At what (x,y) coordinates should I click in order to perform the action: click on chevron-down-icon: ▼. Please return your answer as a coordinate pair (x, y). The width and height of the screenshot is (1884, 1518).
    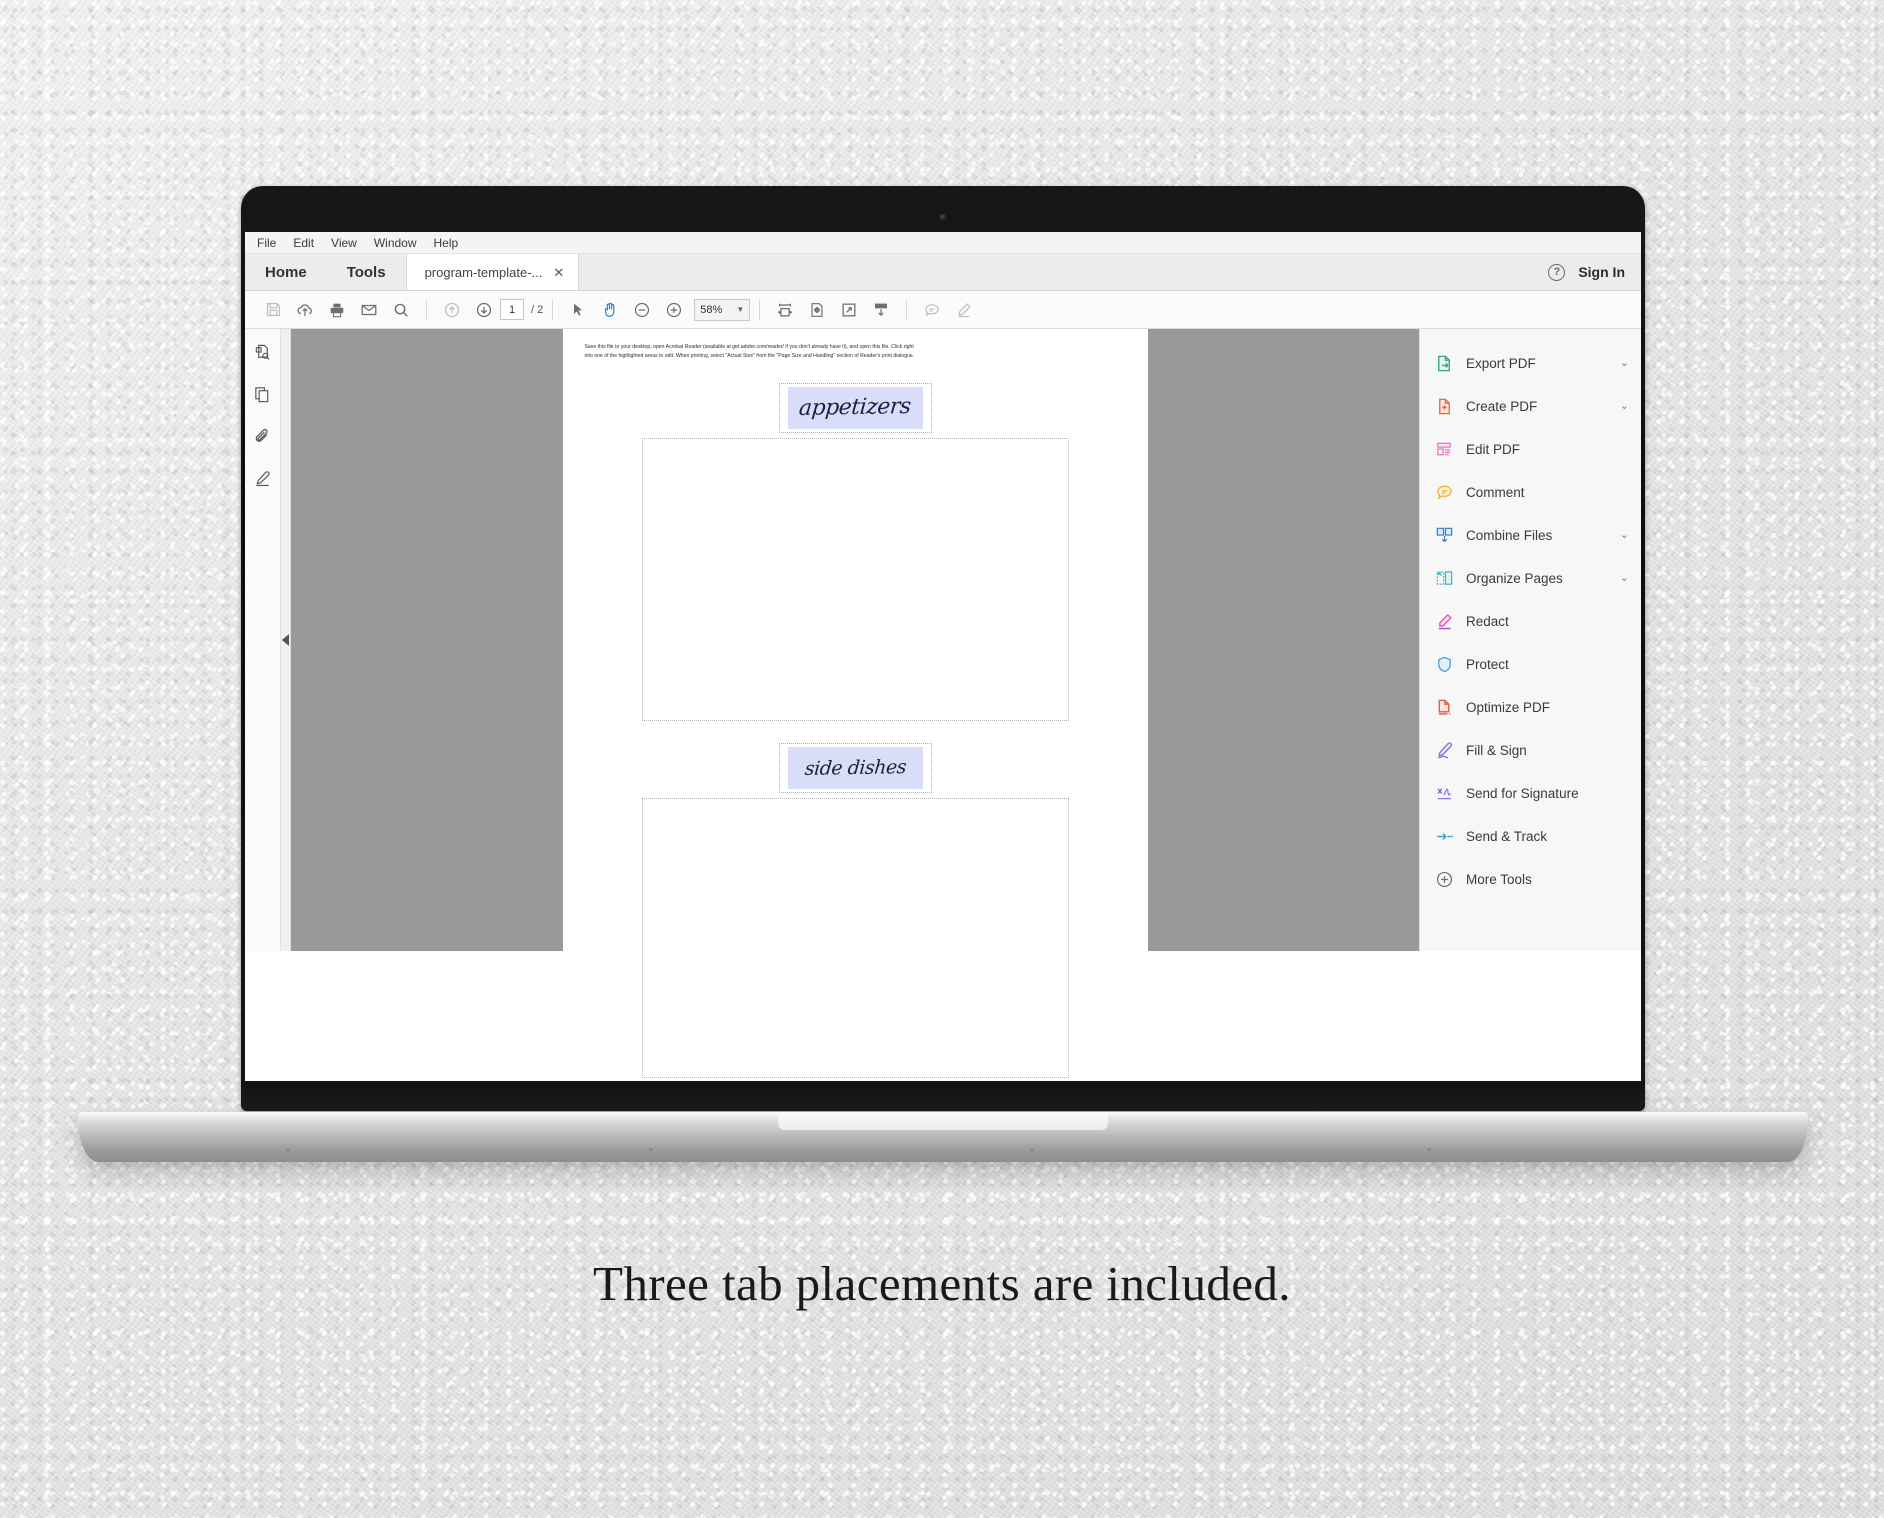
    Looking at the image, I should click on (740, 309).